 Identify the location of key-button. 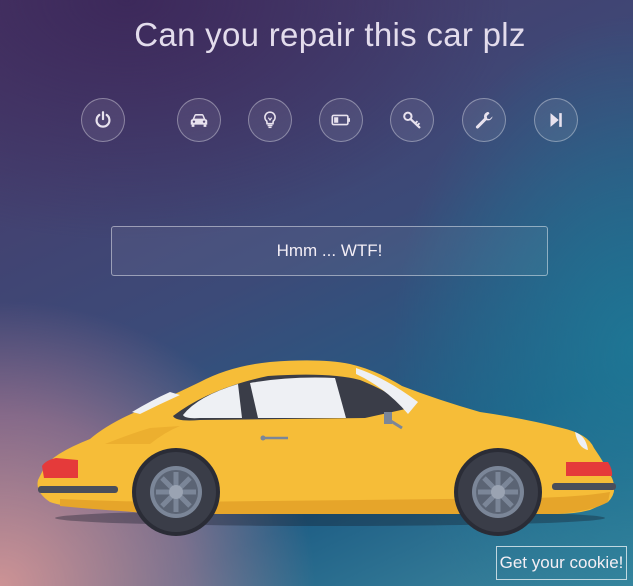
(412, 120).